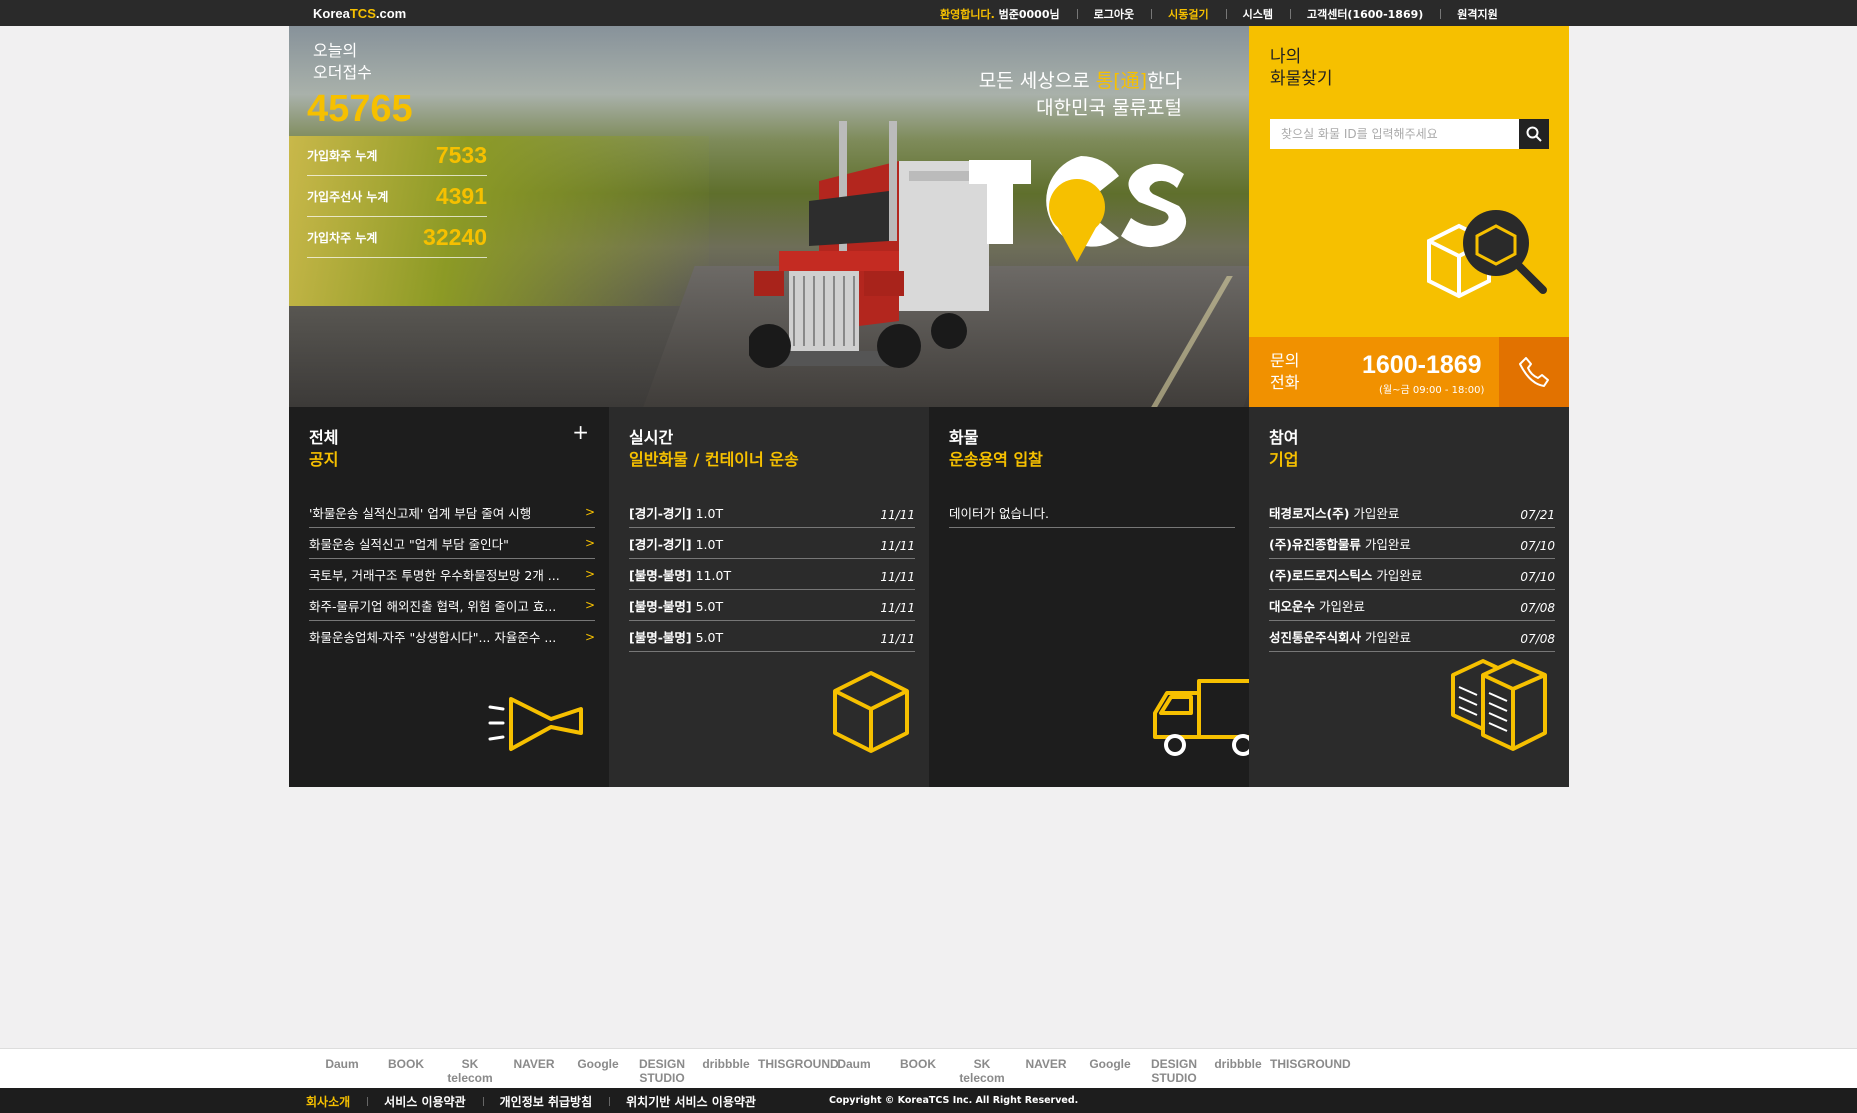 The height and width of the screenshot is (1113, 1857). I want to click on cargo-search-panel: 나의 화물찾기 문의 전화 1600-1869 (월~금 09:00 - 18, so click(1409, 216).